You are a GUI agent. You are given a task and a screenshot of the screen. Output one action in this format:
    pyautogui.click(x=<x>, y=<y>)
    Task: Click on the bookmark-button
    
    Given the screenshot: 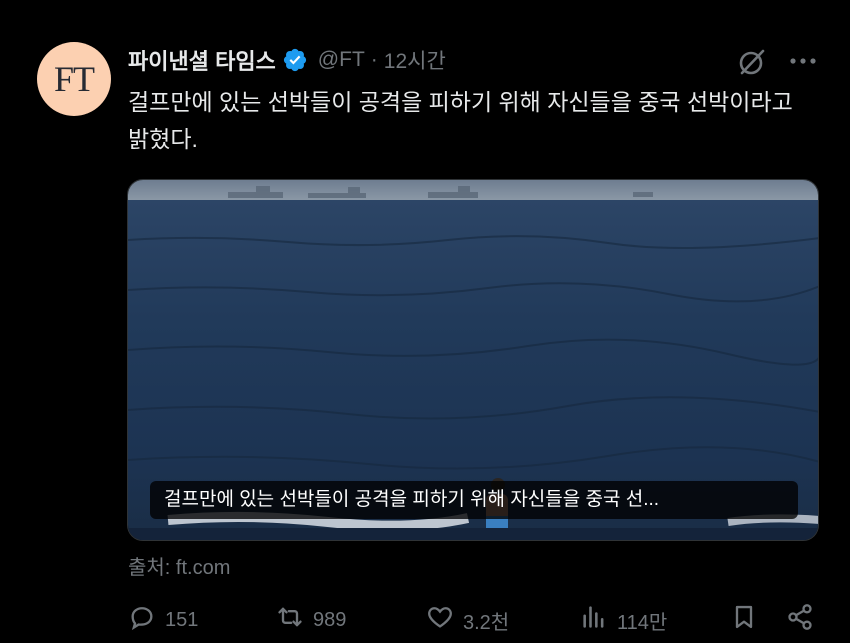 What is the action you would take?
    pyautogui.click(x=744, y=620)
    